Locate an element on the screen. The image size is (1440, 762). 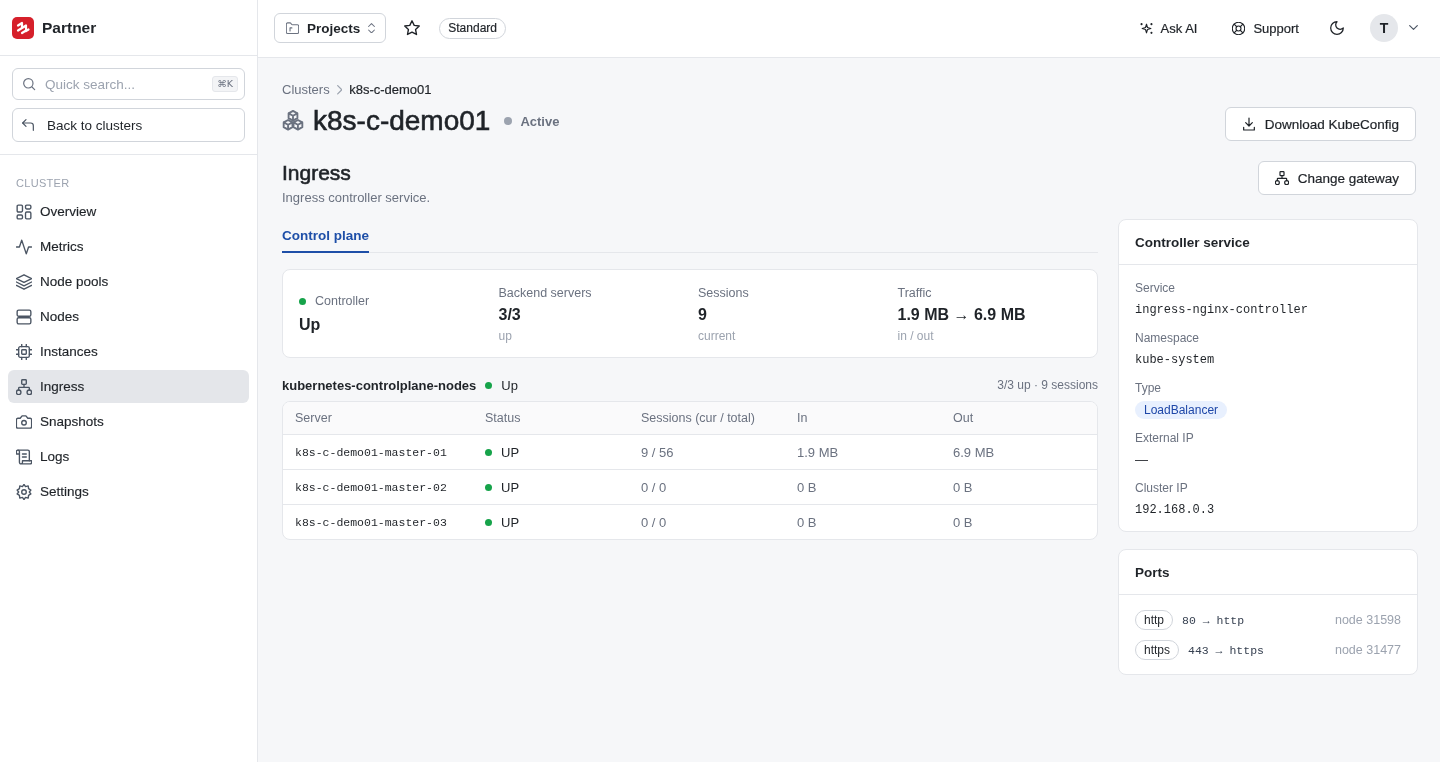
logo-icon is located at coordinates (23, 27).